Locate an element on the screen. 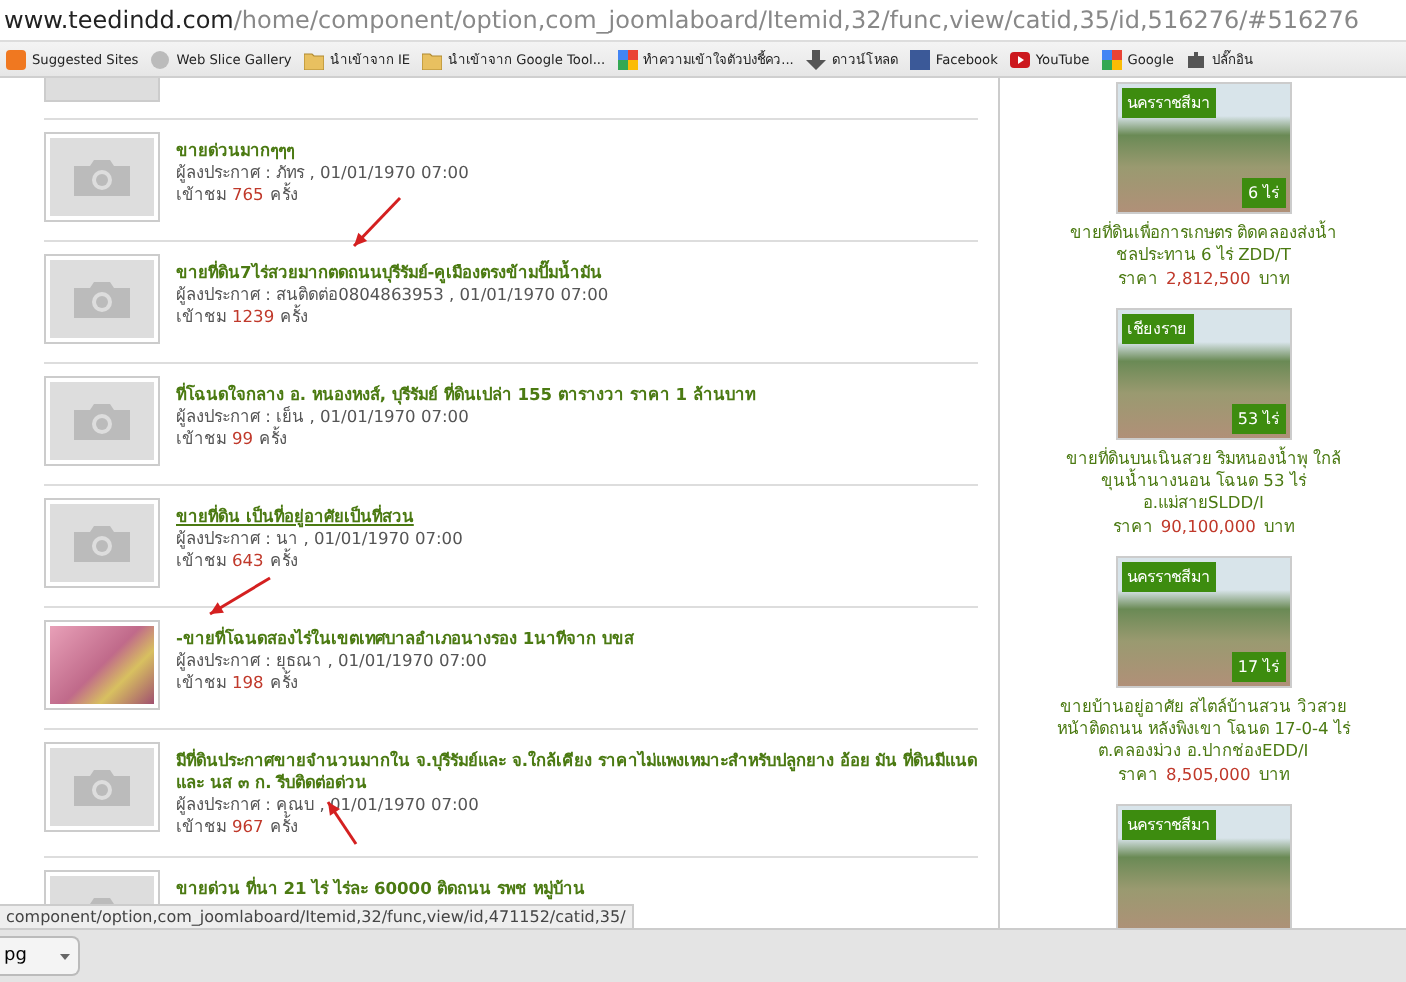 The width and height of the screenshot is (1406, 982). listing-title: ขายที่ดินเพื่อการเกษตร ติดคลองส่งน้ำ ชลประทาน 6 ไร่ ZDD/T is located at coordinates (1203, 244).